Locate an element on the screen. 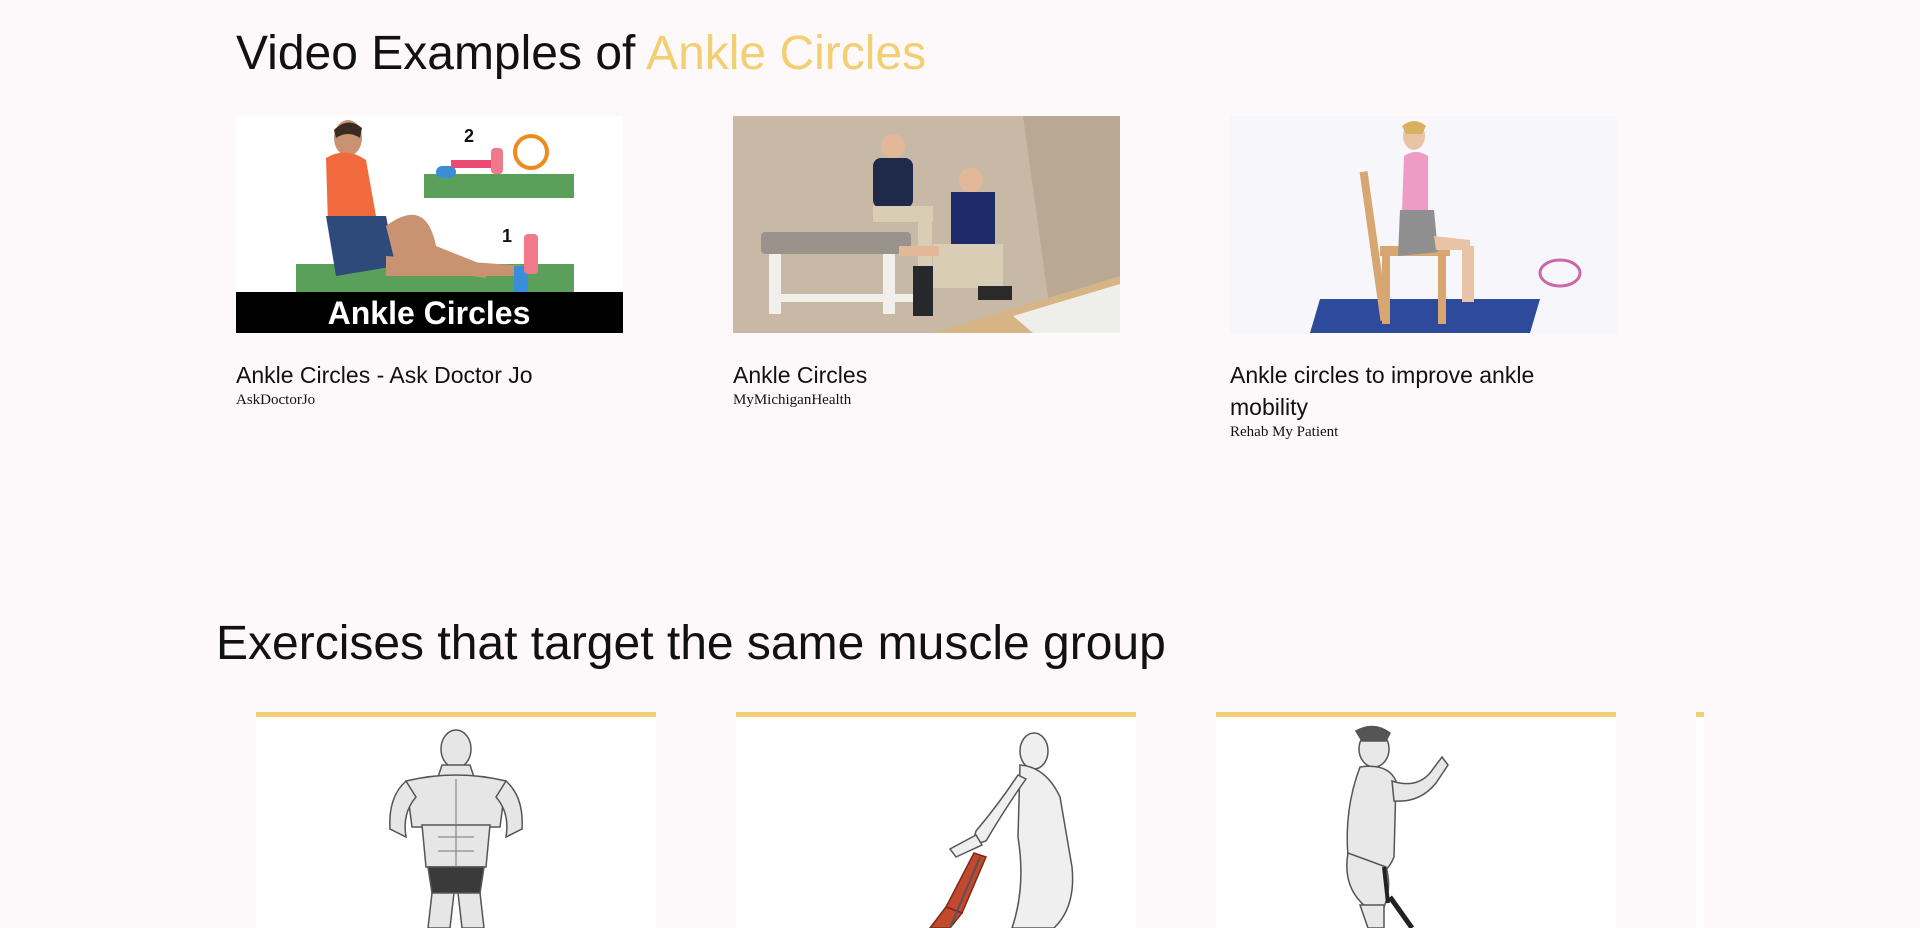  video-thumbnail: 2 1 Ankle Circles is located at coordinates (429, 224).